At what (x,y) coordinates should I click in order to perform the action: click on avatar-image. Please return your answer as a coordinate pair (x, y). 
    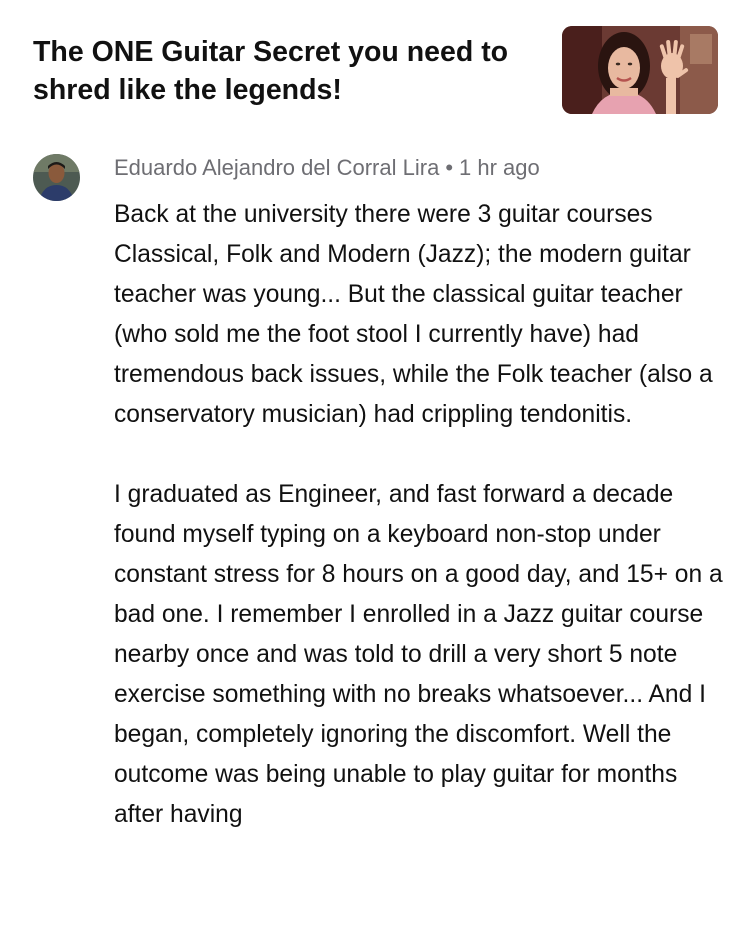
    Looking at the image, I should click on (56, 177).